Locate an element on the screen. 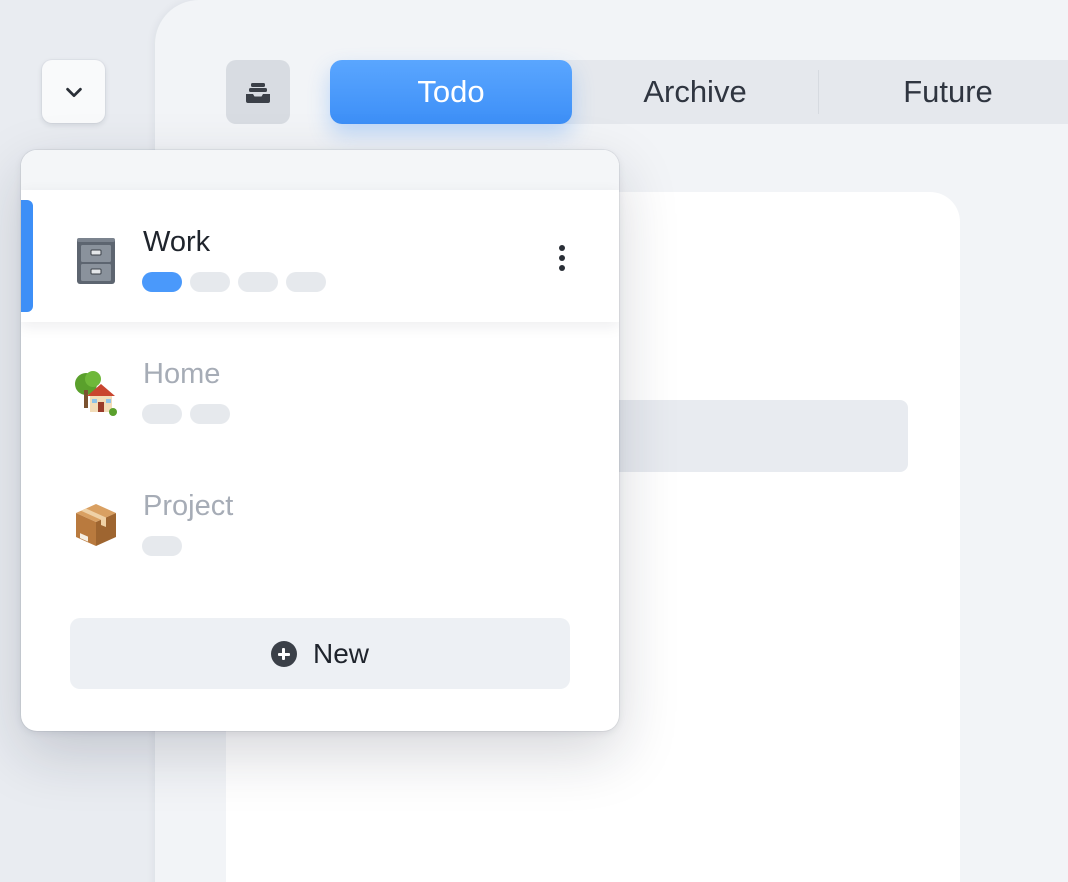  chevron-down-icon is located at coordinates (73, 92).